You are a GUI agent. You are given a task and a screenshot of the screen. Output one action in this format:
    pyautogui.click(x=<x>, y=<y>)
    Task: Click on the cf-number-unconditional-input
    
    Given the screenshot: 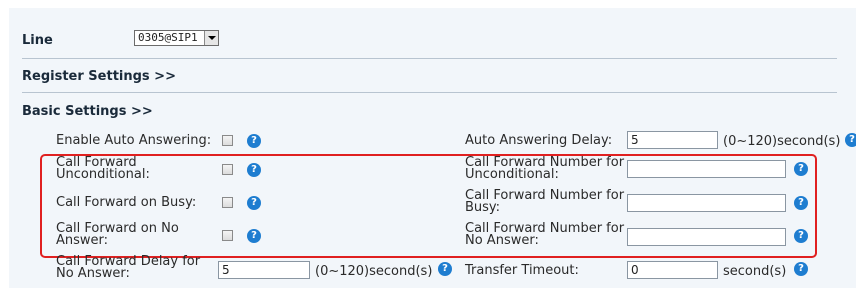 What is the action you would take?
    pyautogui.click(x=706, y=169)
    